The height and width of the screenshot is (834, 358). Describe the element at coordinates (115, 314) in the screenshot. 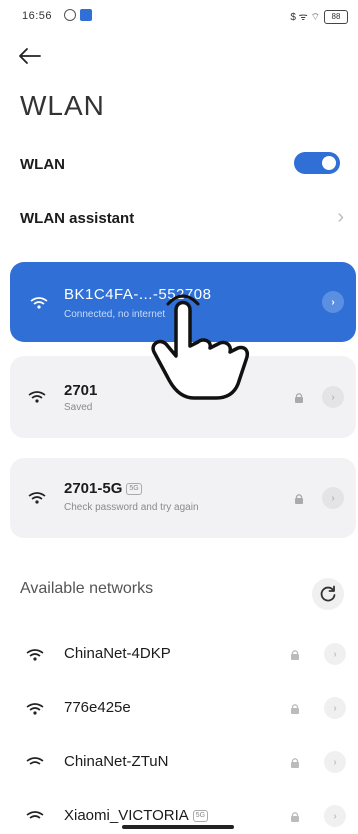

I see `connected-network-status: Connected, no internet` at that location.